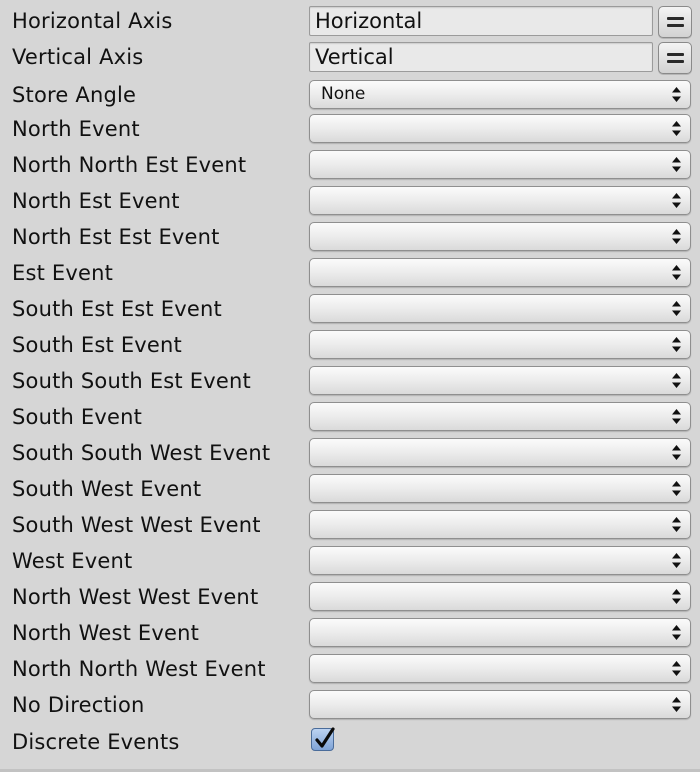 This screenshot has width=700, height=772. I want to click on north-west-west-event-label: North West West Event, so click(135, 597).